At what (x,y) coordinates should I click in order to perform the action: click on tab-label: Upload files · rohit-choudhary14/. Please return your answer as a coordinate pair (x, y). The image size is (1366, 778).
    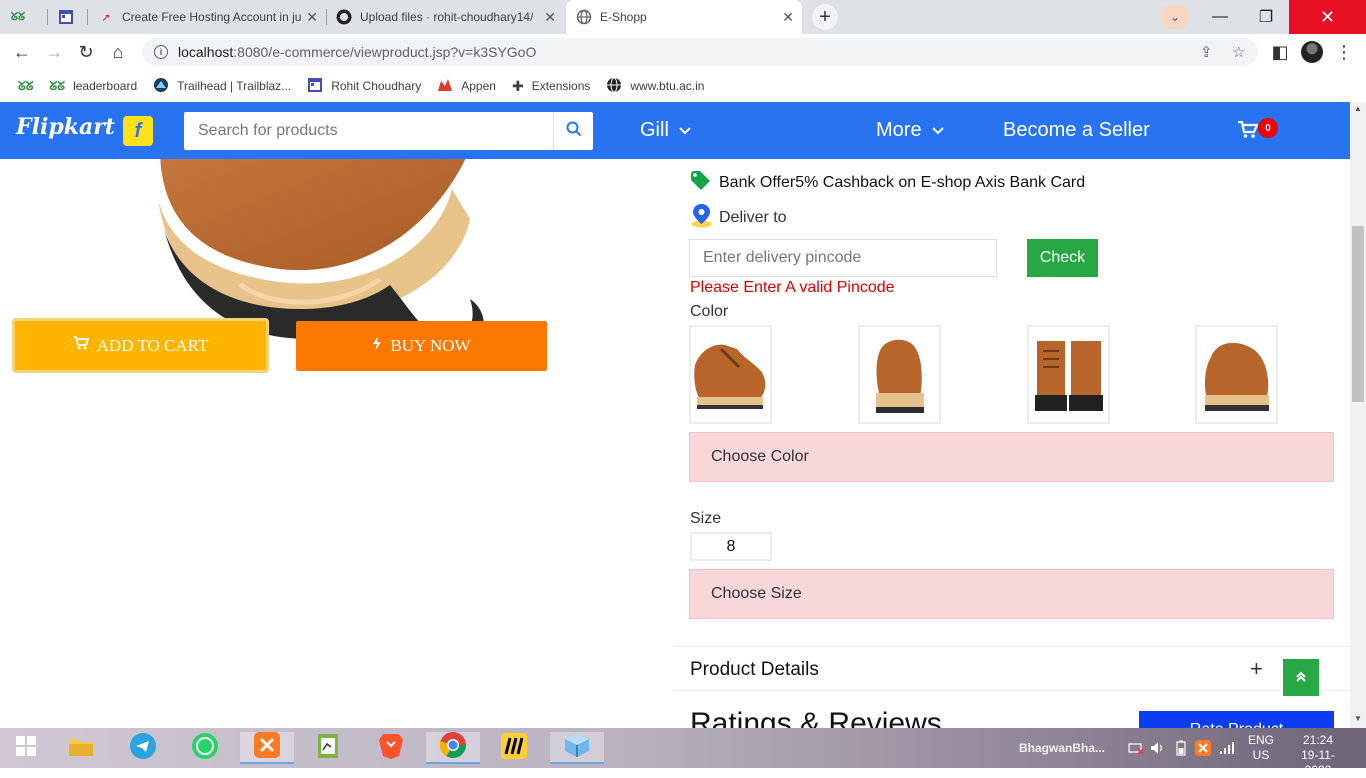
    Looking at the image, I should click on (447, 17).